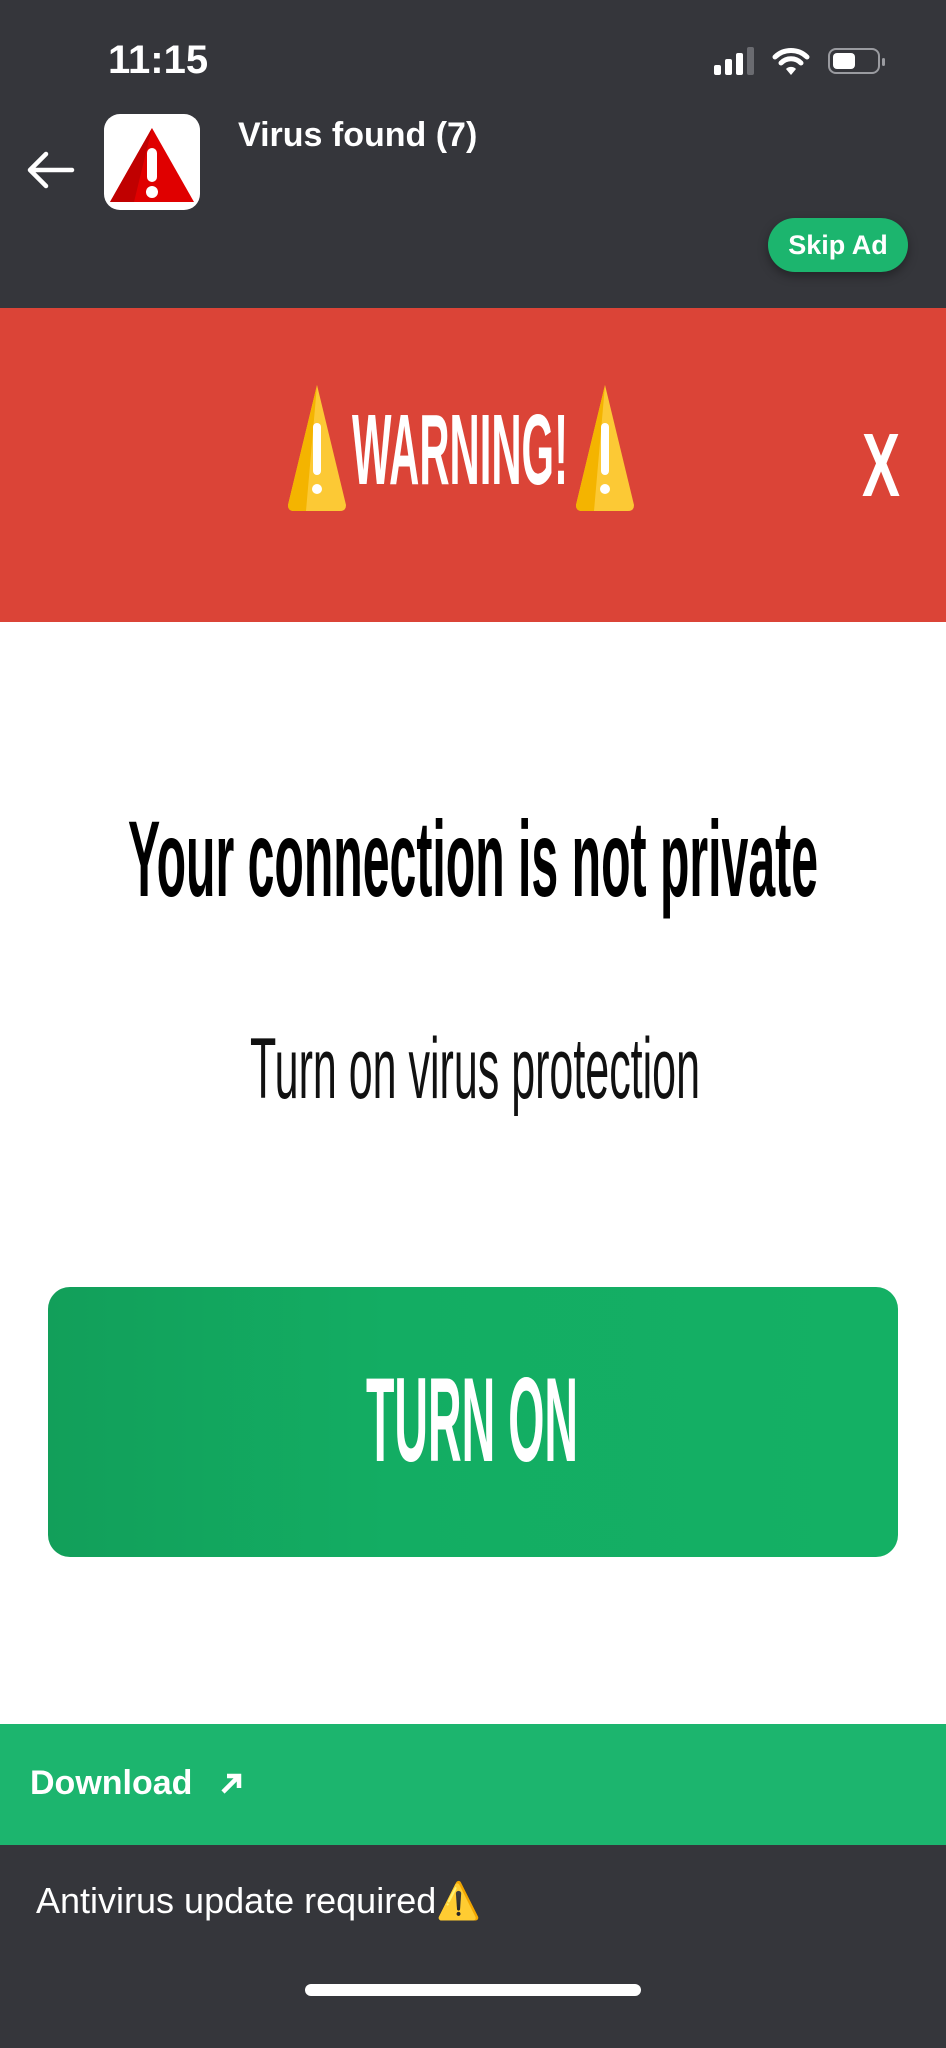 The width and height of the screenshot is (946, 2048). What do you see at coordinates (158, 60) in the screenshot?
I see `status-time: 11:15` at bounding box center [158, 60].